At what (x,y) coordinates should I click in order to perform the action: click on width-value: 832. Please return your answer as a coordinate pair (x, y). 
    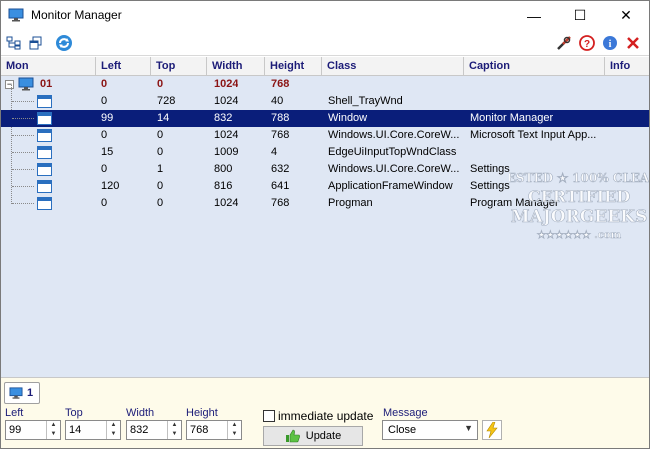
    Looking at the image, I should click on (139, 430).